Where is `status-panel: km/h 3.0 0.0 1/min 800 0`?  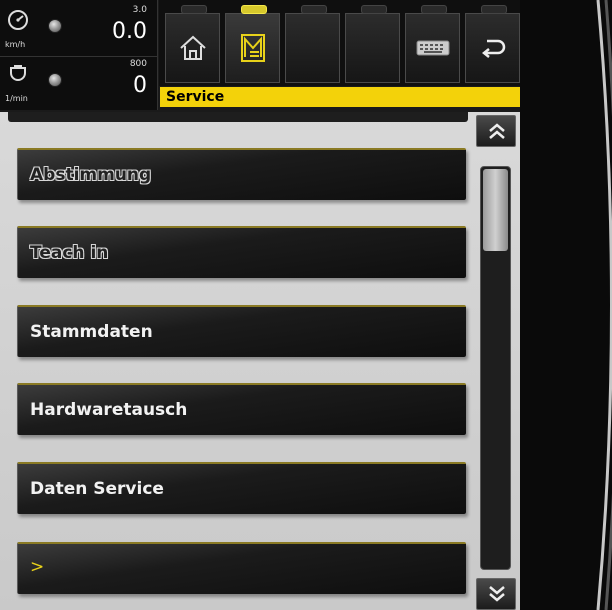
status-panel: km/h 3.0 0.0 1/min 800 0 is located at coordinates (79, 55).